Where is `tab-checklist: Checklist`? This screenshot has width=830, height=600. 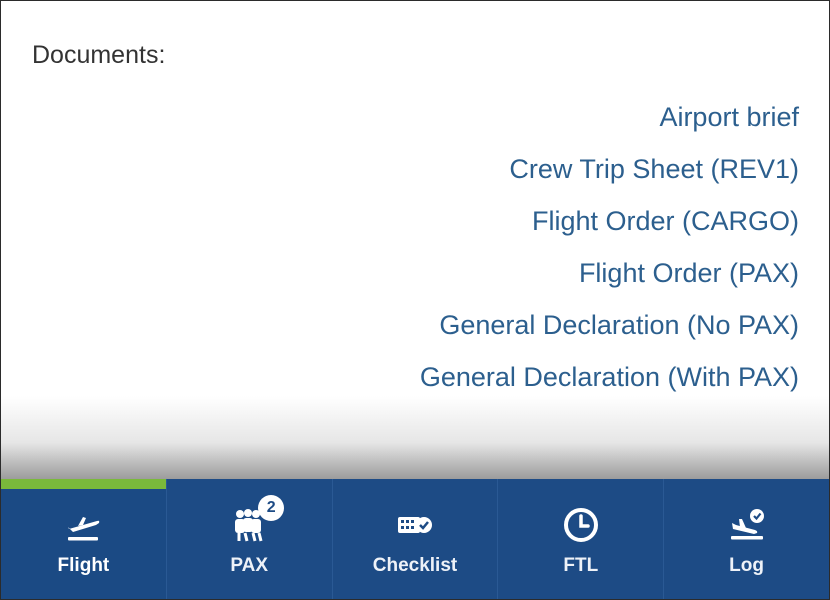 tab-checklist: Checklist is located at coordinates (414, 539).